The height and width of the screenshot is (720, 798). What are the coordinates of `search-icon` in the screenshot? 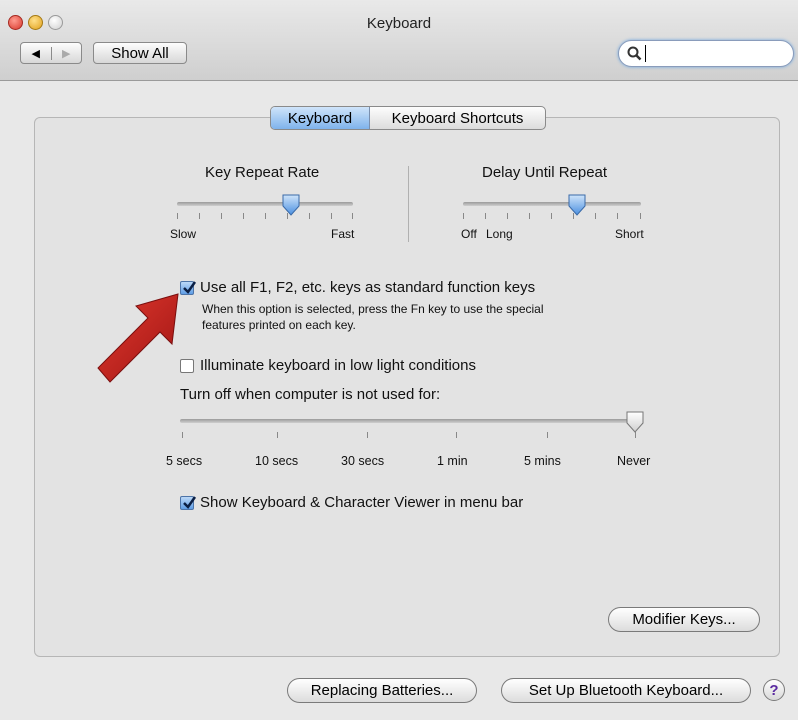 It's located at (634, 53).